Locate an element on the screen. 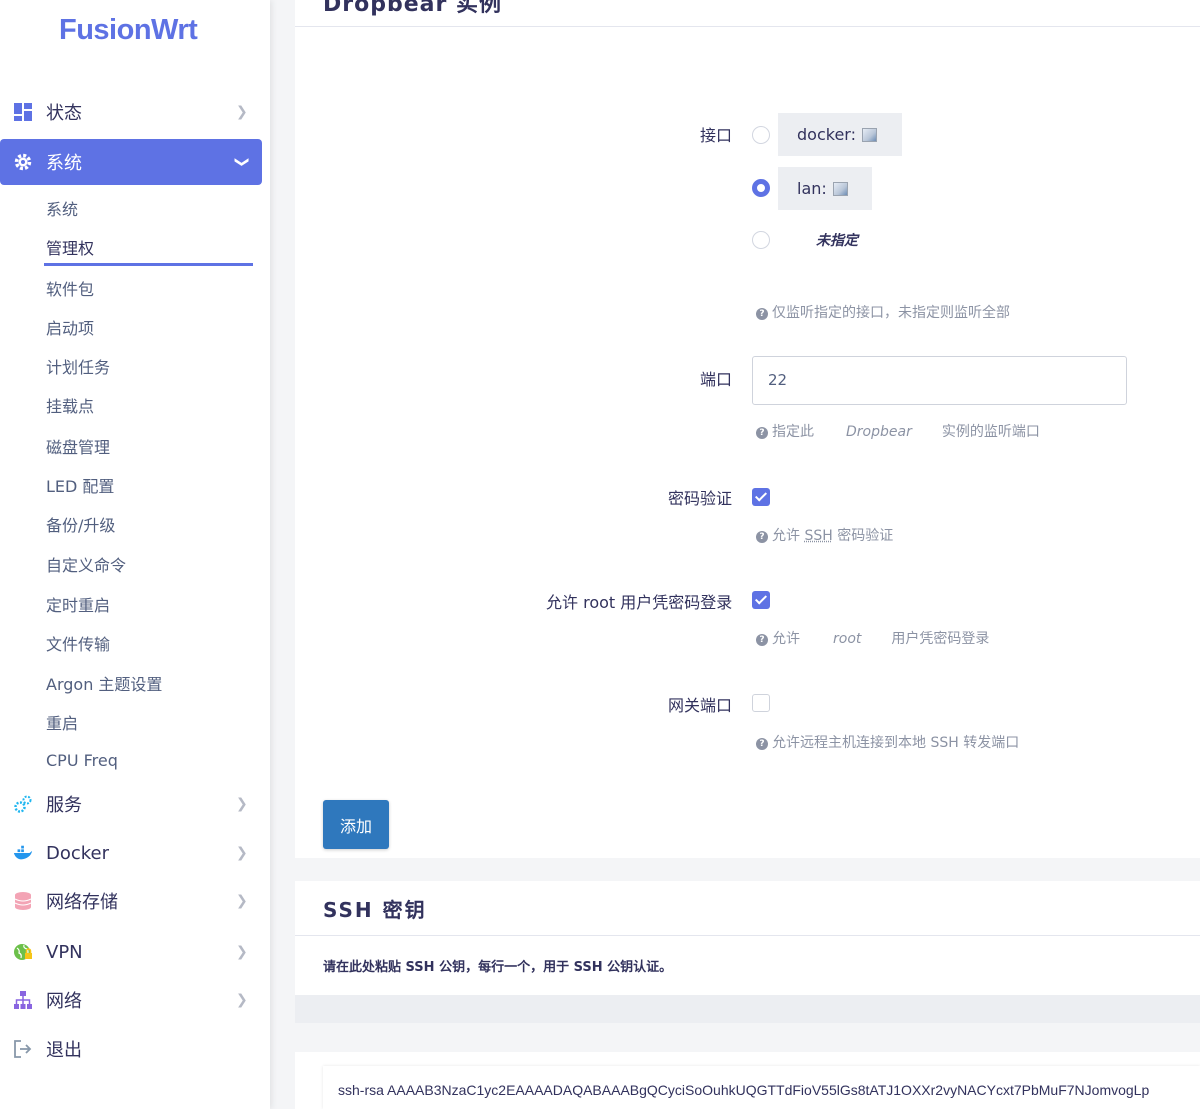 Image resolution: width=1200 pixels, height=1109 pixels. sub-item-admin: 管理权 is located at coordinates (70, 247).